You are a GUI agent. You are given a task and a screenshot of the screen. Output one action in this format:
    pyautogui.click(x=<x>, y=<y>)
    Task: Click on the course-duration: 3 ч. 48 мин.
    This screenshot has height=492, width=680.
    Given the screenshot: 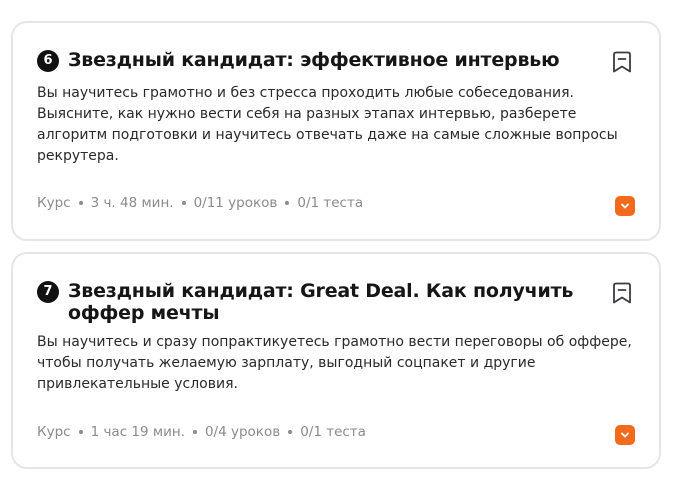 What is the action you would take?
    pyautogui.click(x=132, y=203)
    